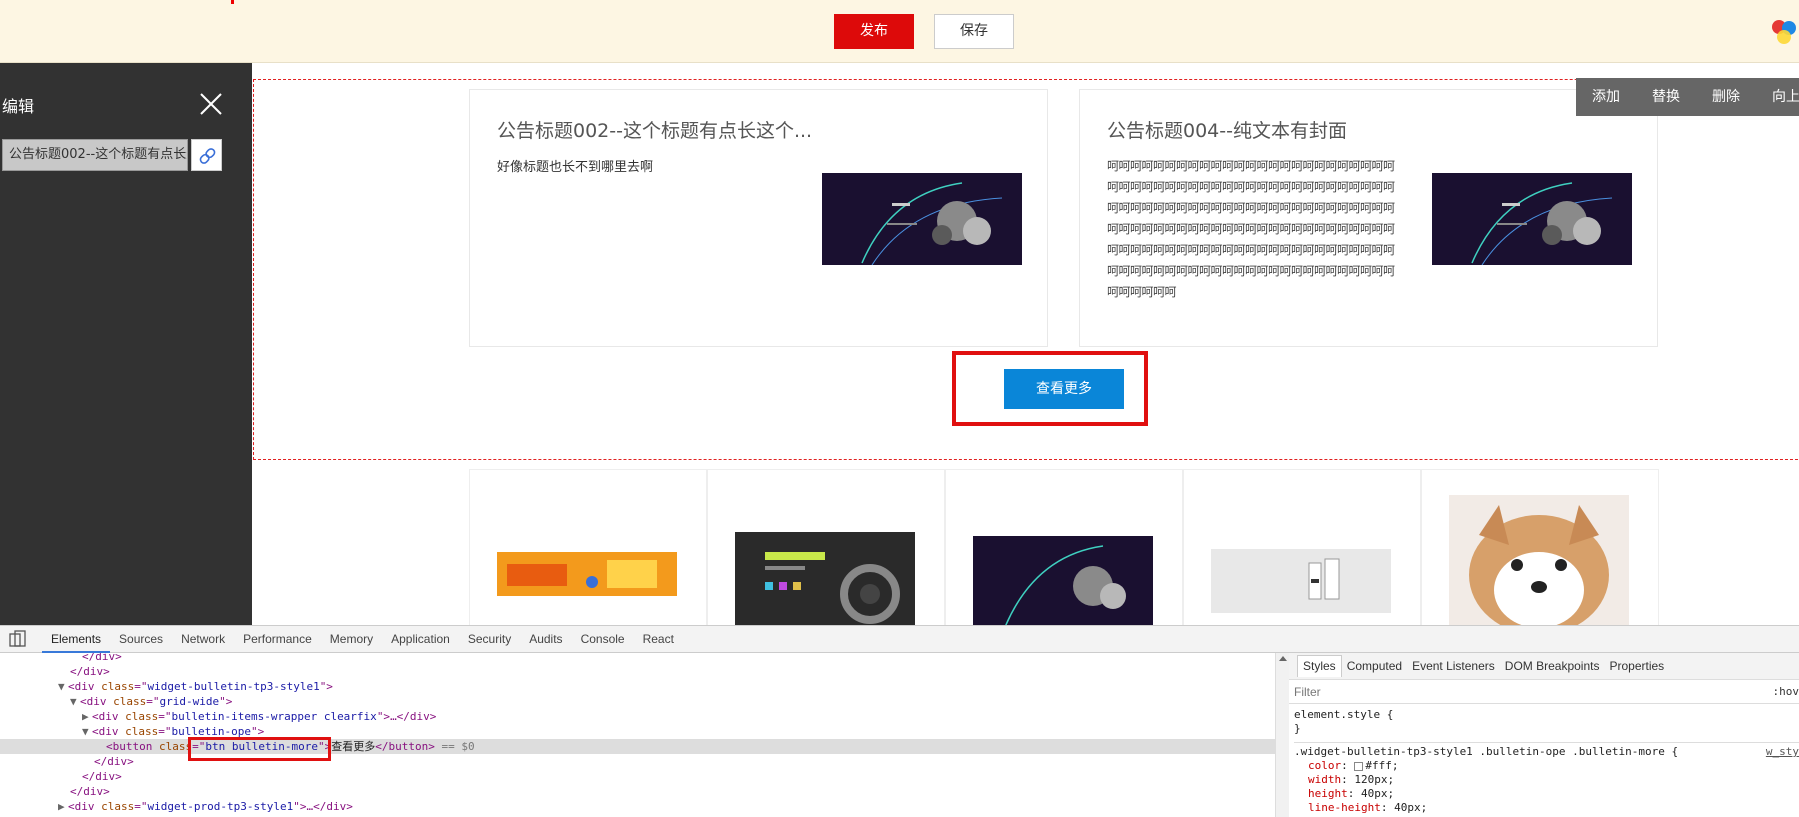 The width and height of the screenshot is (1799, 817). What do you see at coordinates (1546, 780) in the screenshot?
I see `style-property: width: 120px;` at bounding box center [1546, 780].